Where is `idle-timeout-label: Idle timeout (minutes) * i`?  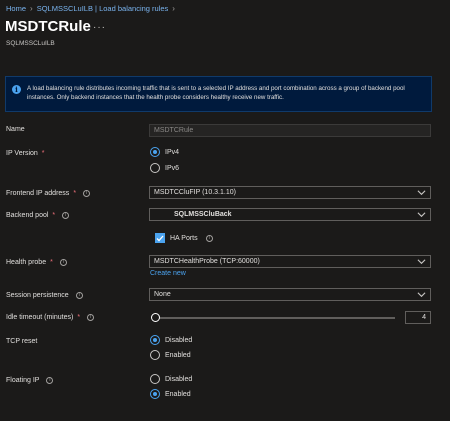
idle-timeout-label: Idle timeout (minutes) * i is located at coordinates (50, 317).